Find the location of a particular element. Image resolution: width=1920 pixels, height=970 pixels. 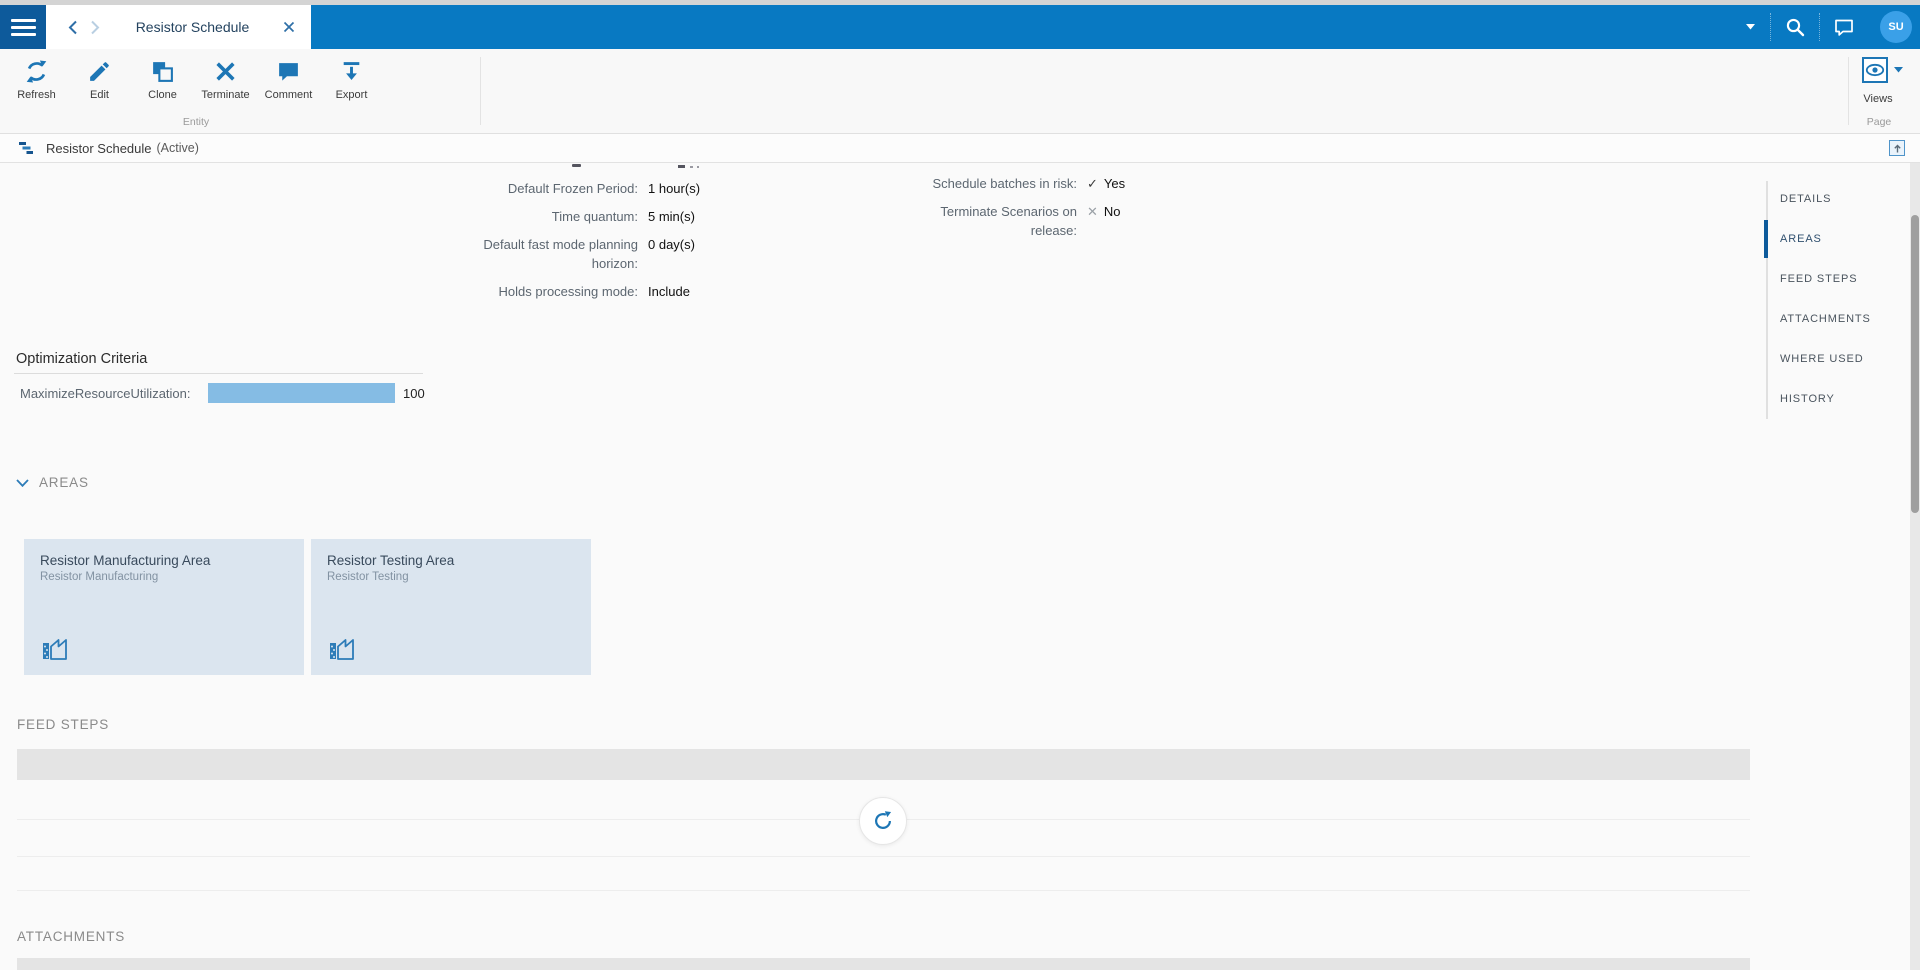

page-title: Resistor Schedule is located at coordinates (99, 148).